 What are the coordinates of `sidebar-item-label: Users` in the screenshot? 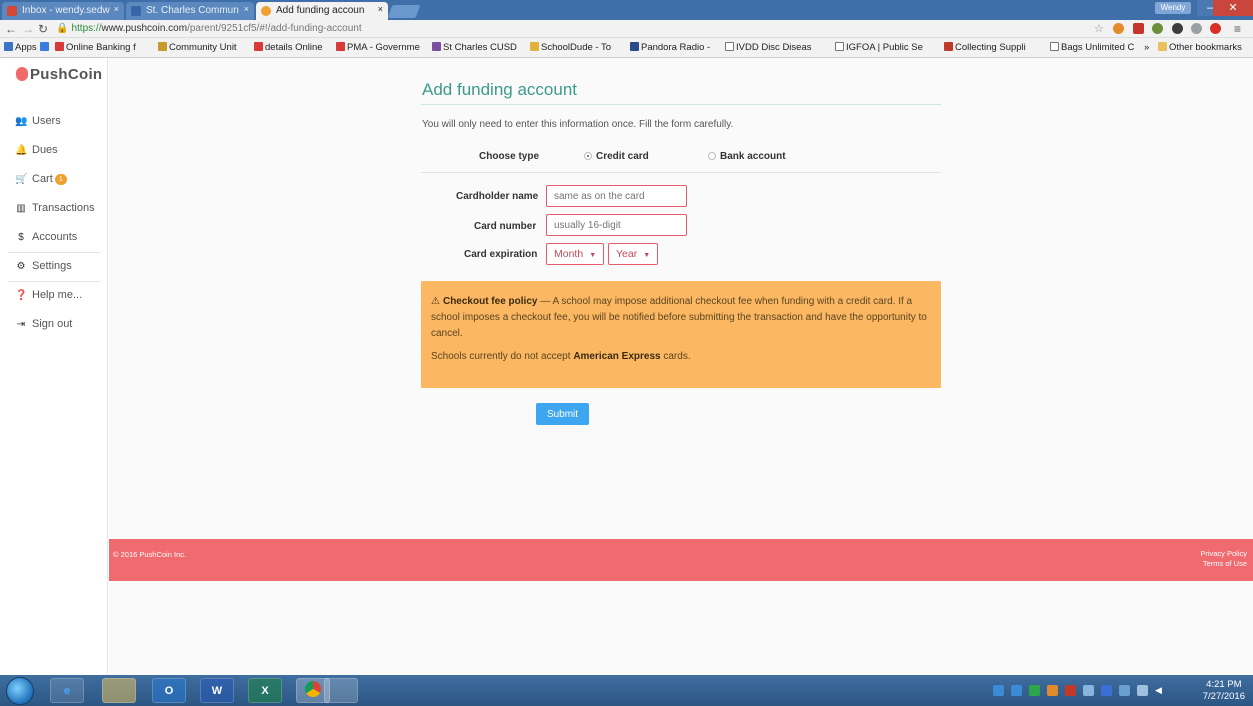 It's located at (46, 121).